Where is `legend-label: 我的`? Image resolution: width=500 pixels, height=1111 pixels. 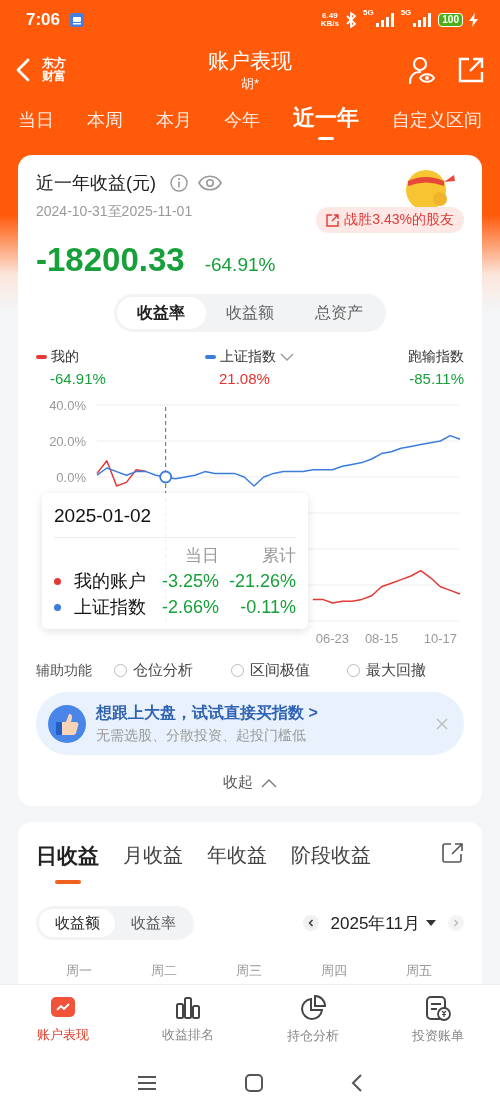 legend-label: 我的 is located at coordinates (65, 357).